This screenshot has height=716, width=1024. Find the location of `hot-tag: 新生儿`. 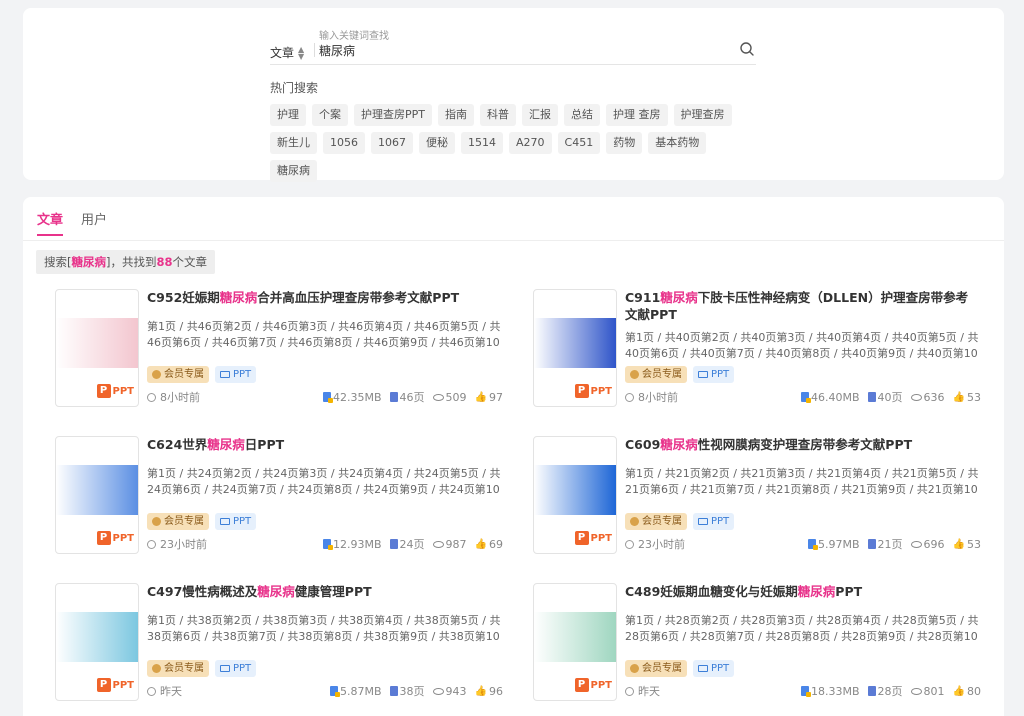

hot-tag: 新生儿 is located at coordinates (293, 143).